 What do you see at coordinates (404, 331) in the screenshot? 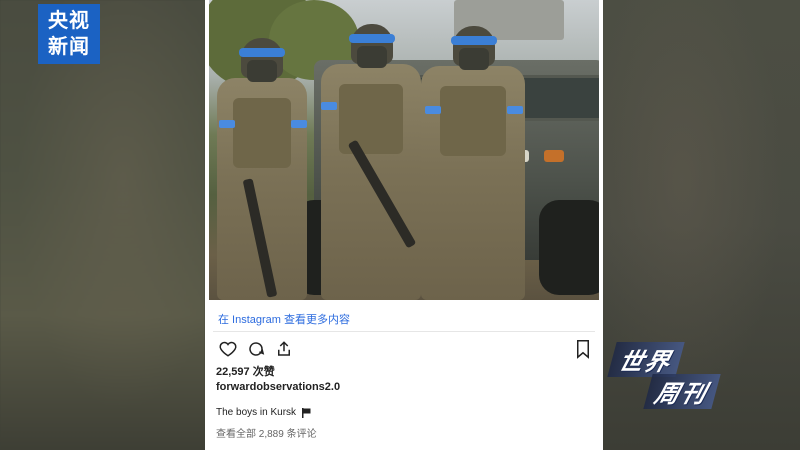
I see `divider` at bounding box center [404, 331].